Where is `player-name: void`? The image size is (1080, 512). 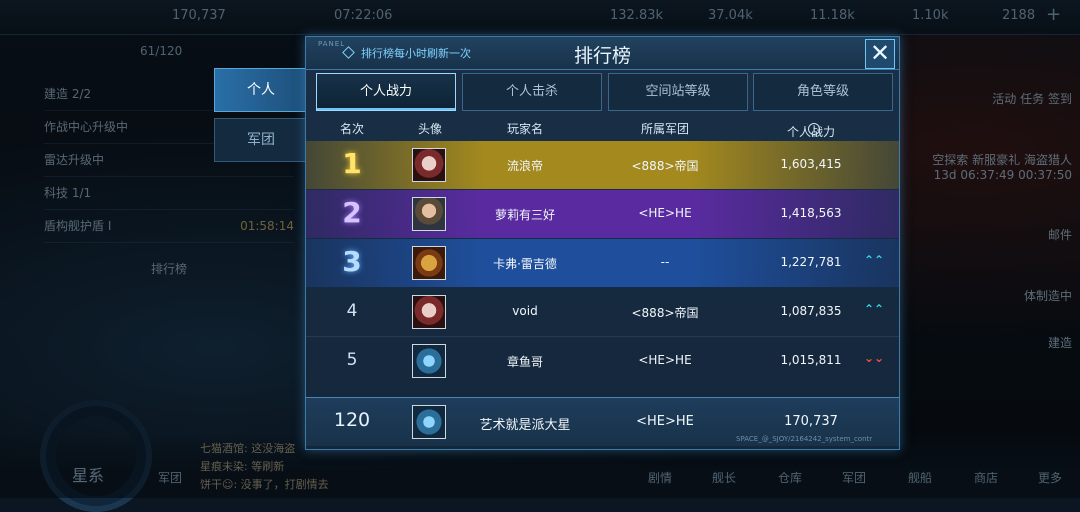
player-name: void is located at coordinates (525, 311).